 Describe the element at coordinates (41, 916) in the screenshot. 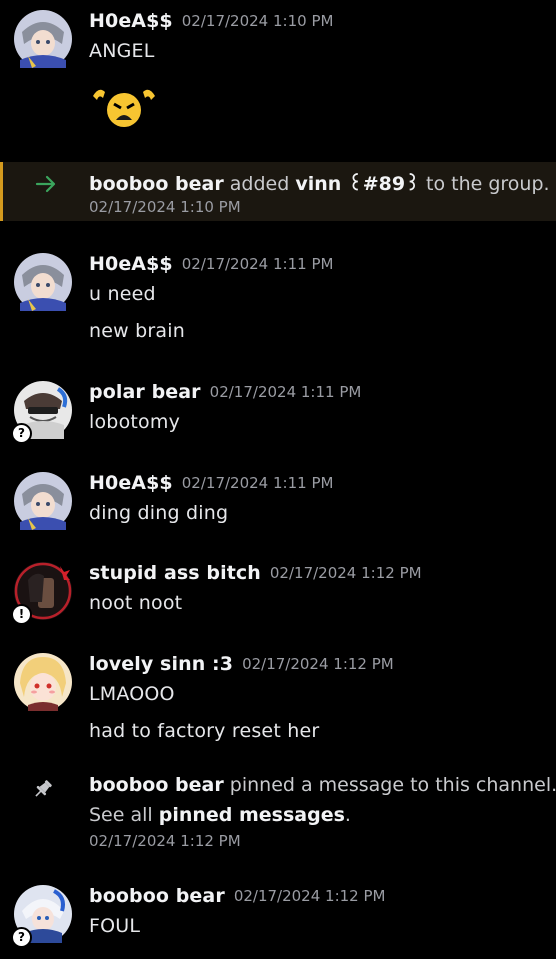

I see `avatar-booboo-bear: ?` at that location.